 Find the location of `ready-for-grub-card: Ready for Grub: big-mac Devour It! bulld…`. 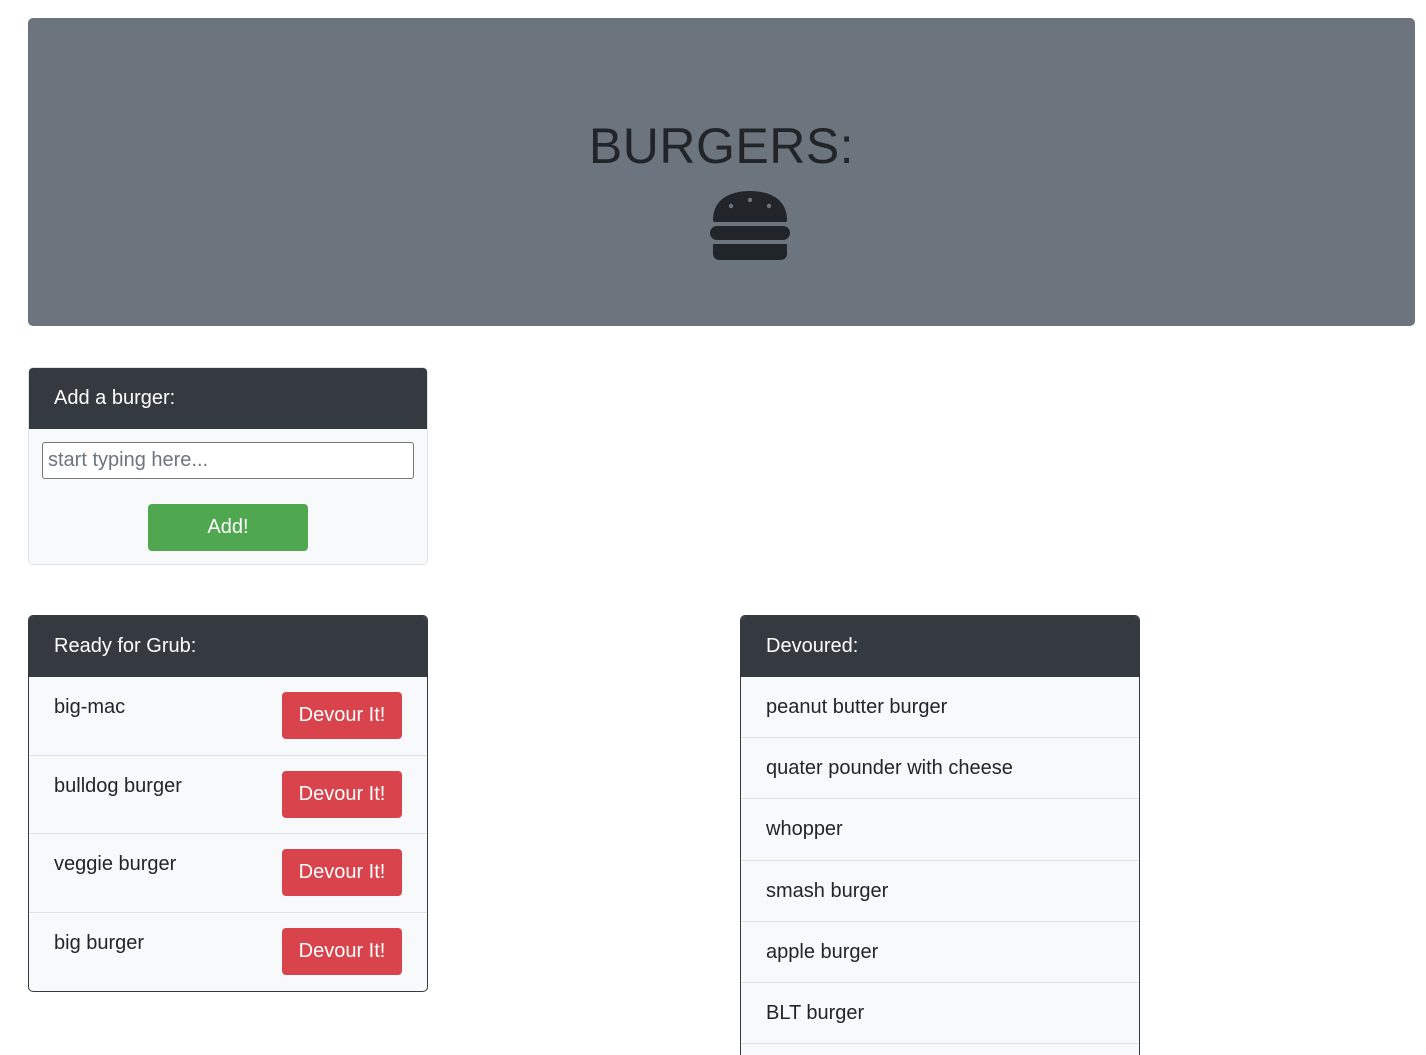

ready-for-grub-card: Ready for Grub: big-mac Devour It! bulld… is located at coordinates (228, 803).